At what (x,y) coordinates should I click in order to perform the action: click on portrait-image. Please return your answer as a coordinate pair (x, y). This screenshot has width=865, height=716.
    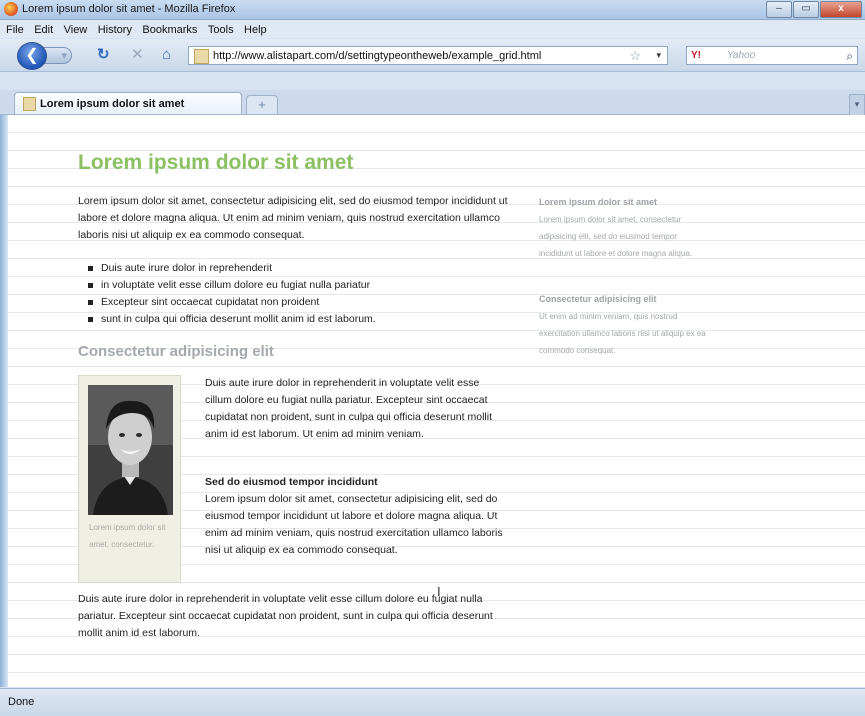
    Looking at the image, I should click on (130, 450).